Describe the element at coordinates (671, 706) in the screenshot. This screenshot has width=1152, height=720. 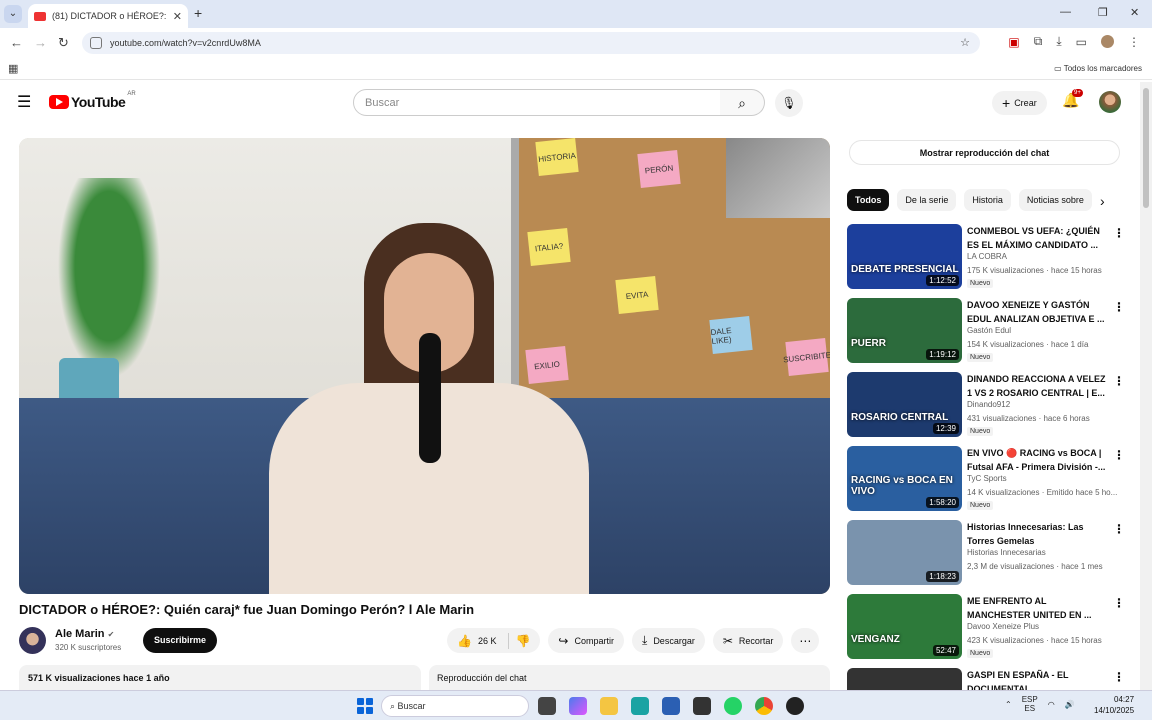
I see `store-icon` at that location.